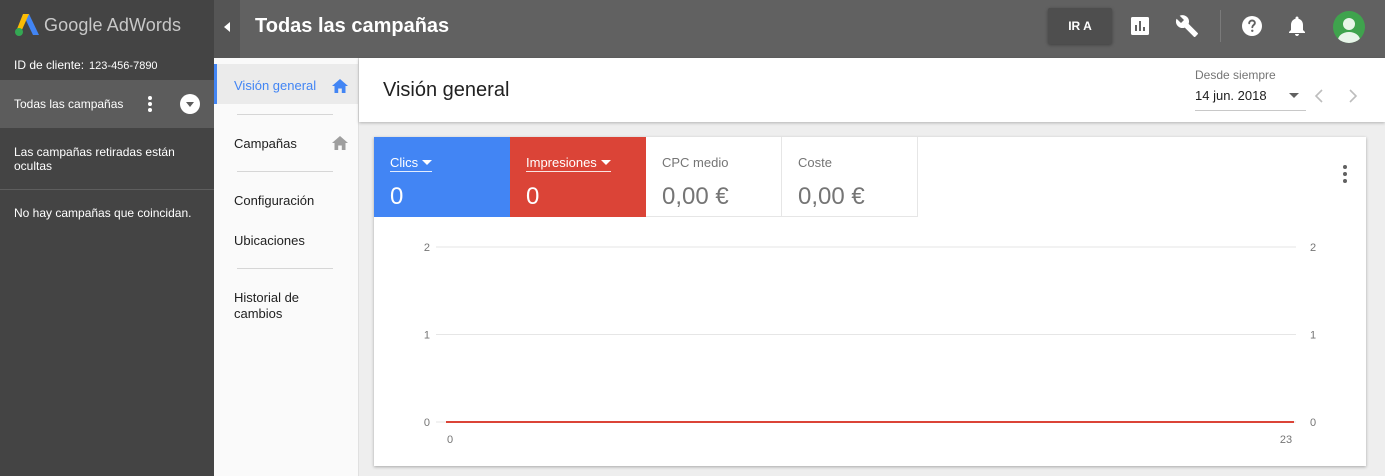  What do you see at coordinates (49, 65) in the screenshot?
I see `client-id-label: ID de cliente:` at bounding box center [49, 65].